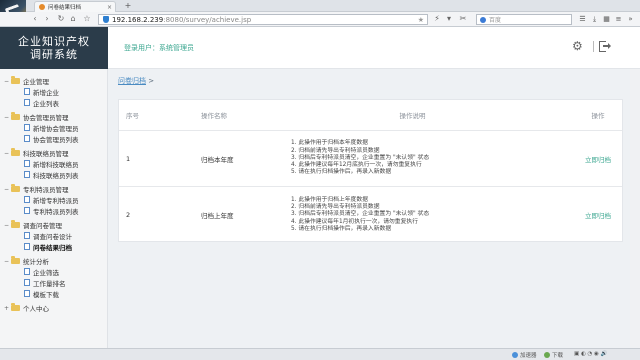 Image resolution: width=640 pixels, height=360 pixels. Describe the element at coordinates (132, 81) in the screenshot. I see `breadcrumb-link-archive: 问卷归档` at that location.